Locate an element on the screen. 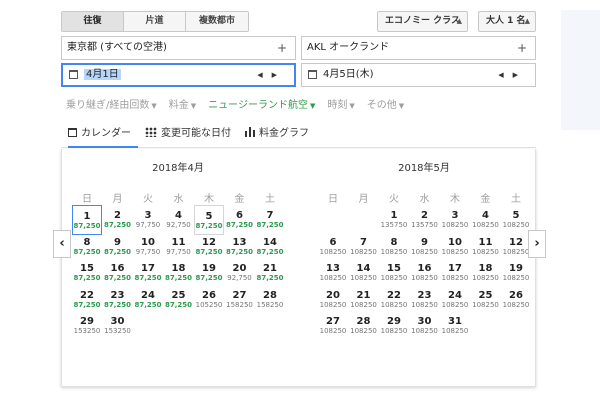  calendar-day: 5 108250 is located at coordinates (516, 220).